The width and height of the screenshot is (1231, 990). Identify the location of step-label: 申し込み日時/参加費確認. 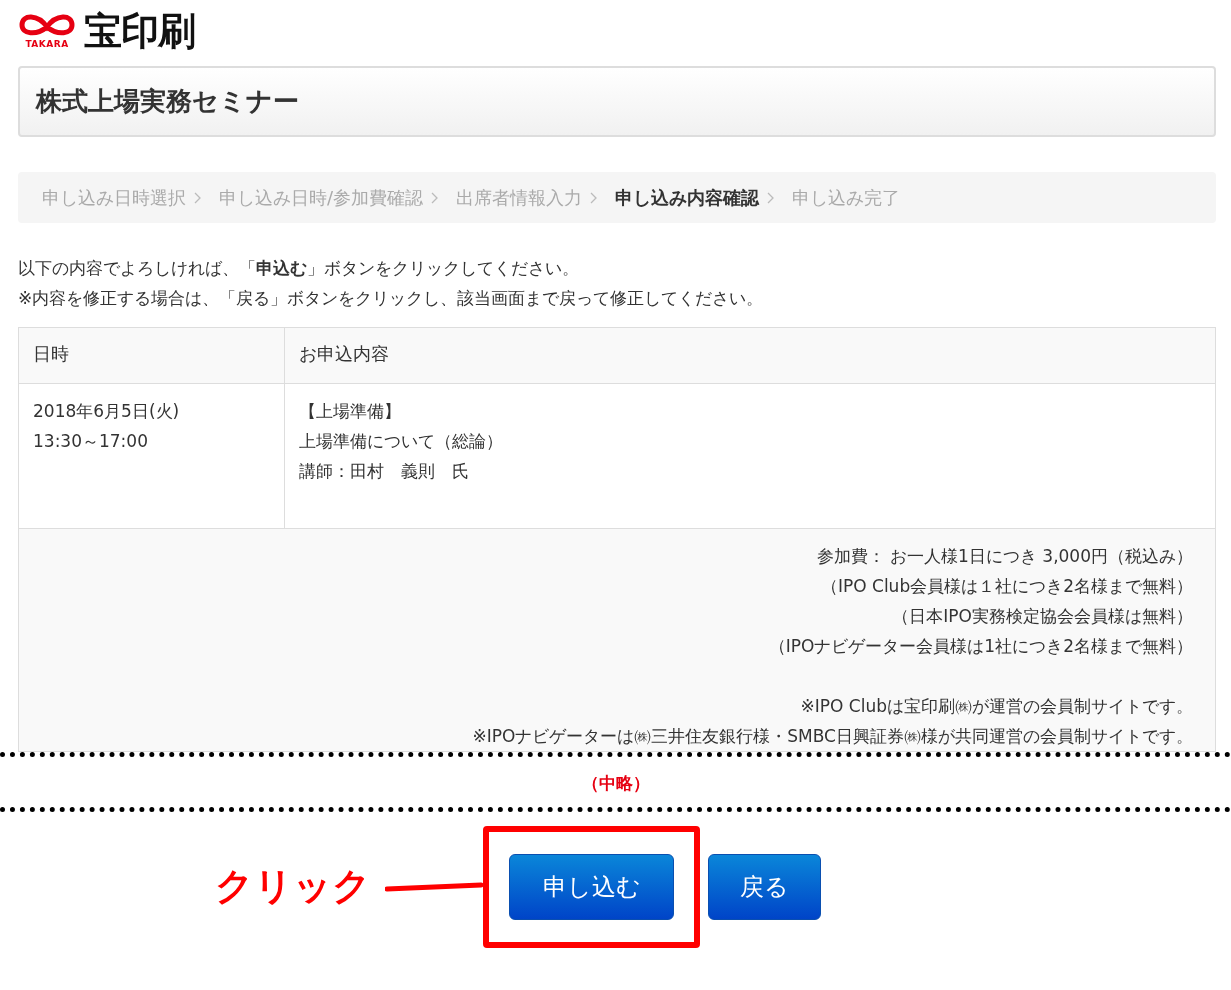
(321, 198).